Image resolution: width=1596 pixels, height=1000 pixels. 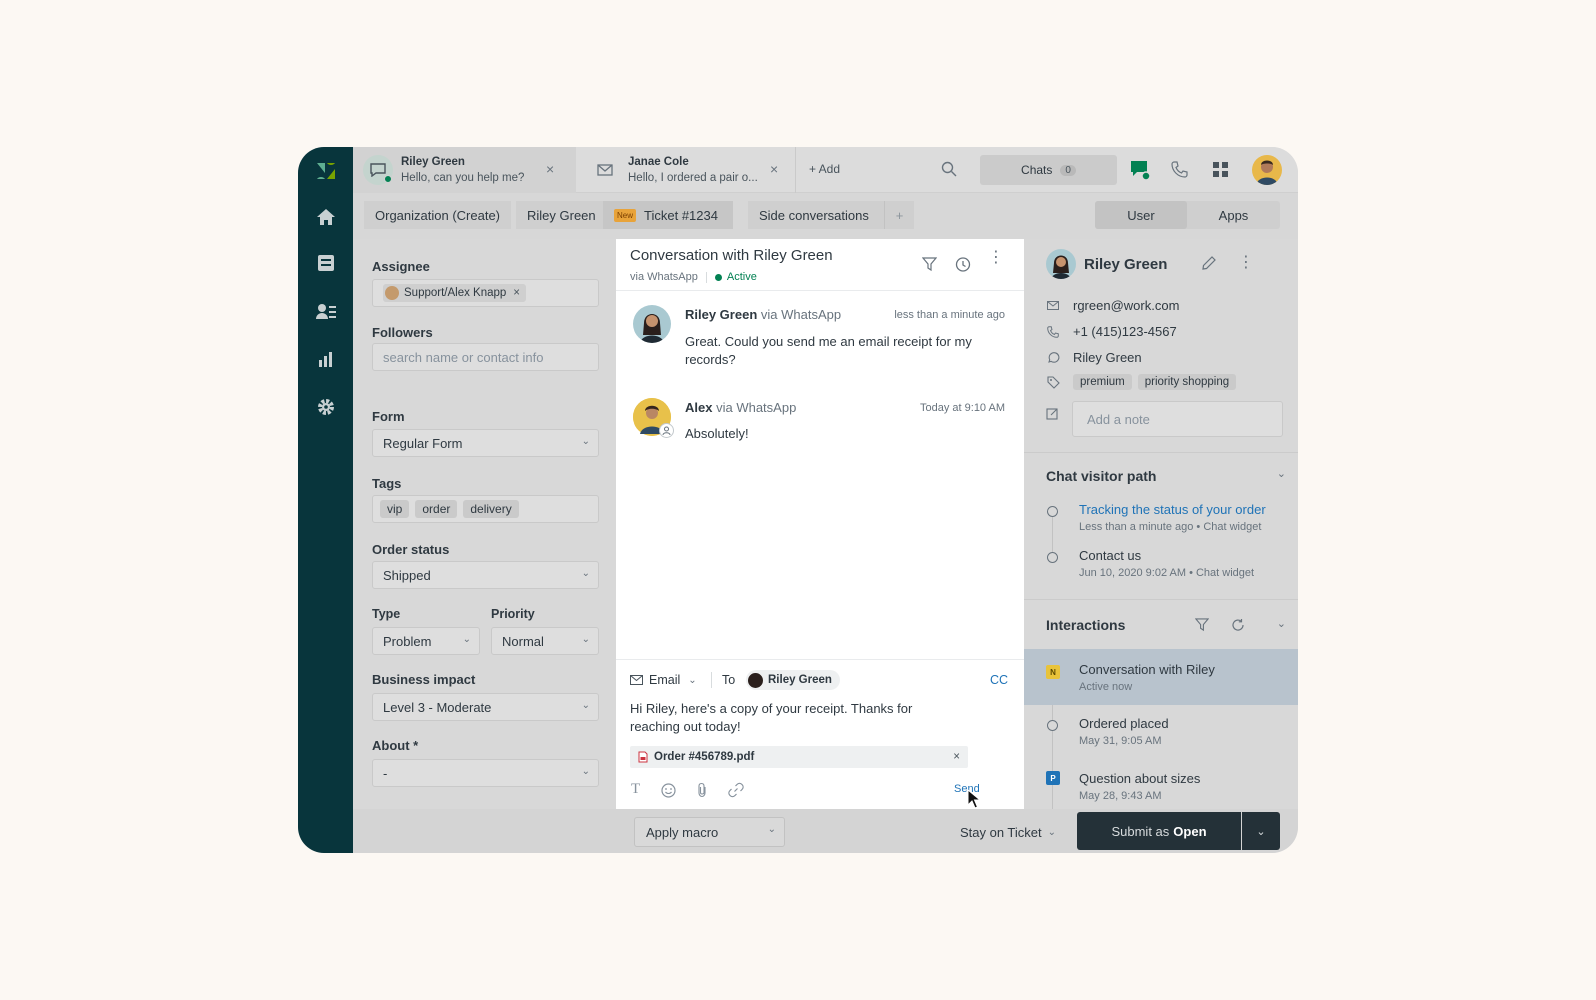 What do you see at coordinates (325, 500) in the screenshot?
I see `main-nav` at bounding box center [325, 500].